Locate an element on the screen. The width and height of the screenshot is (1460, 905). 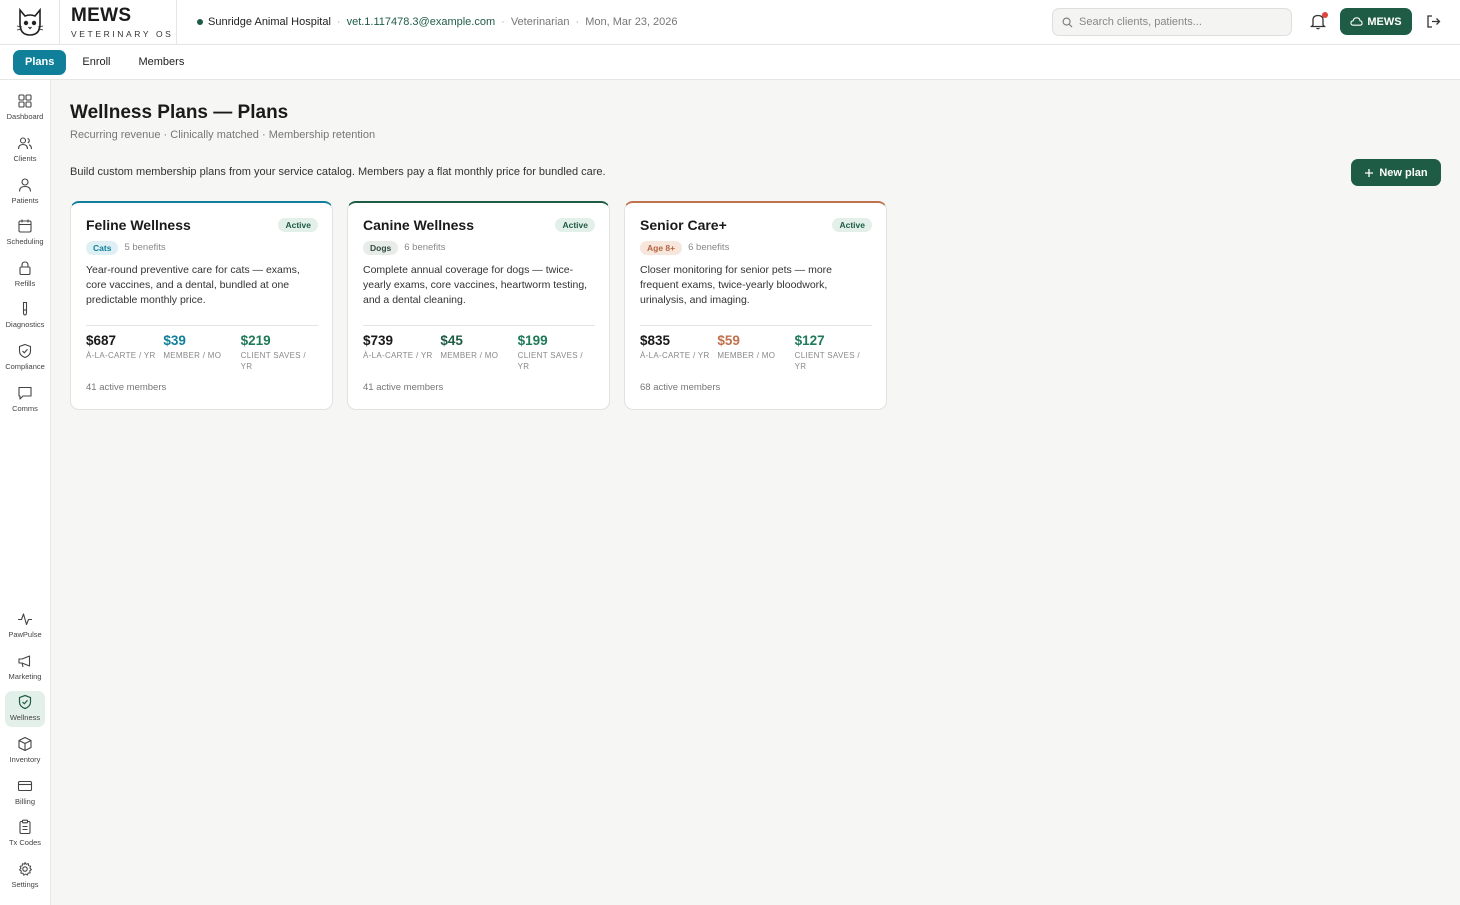
alacarte-value: $835 is located at coordinates (655, 340).